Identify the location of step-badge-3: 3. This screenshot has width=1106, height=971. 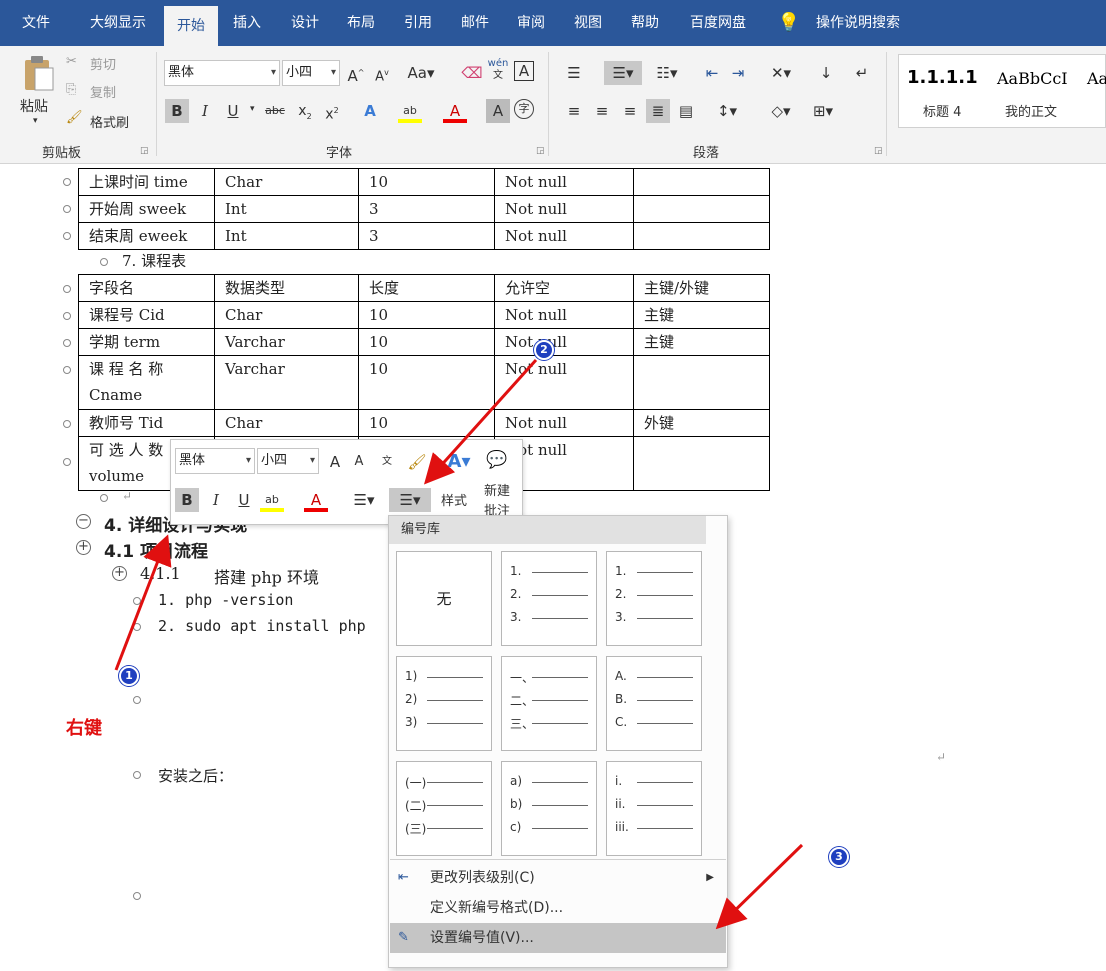
(839, 857).